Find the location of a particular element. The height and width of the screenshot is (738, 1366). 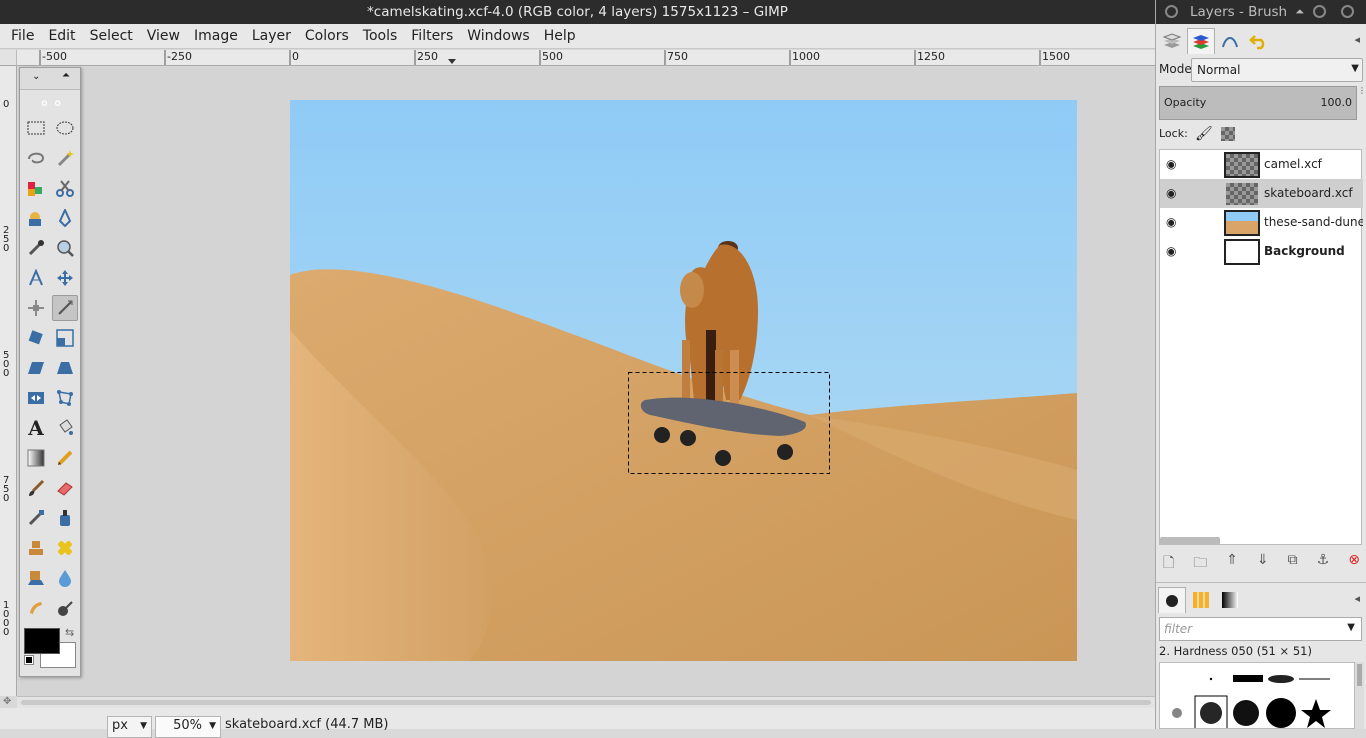

layer-row: ◉ camel.xcf is located at coordinates (1261, 164).